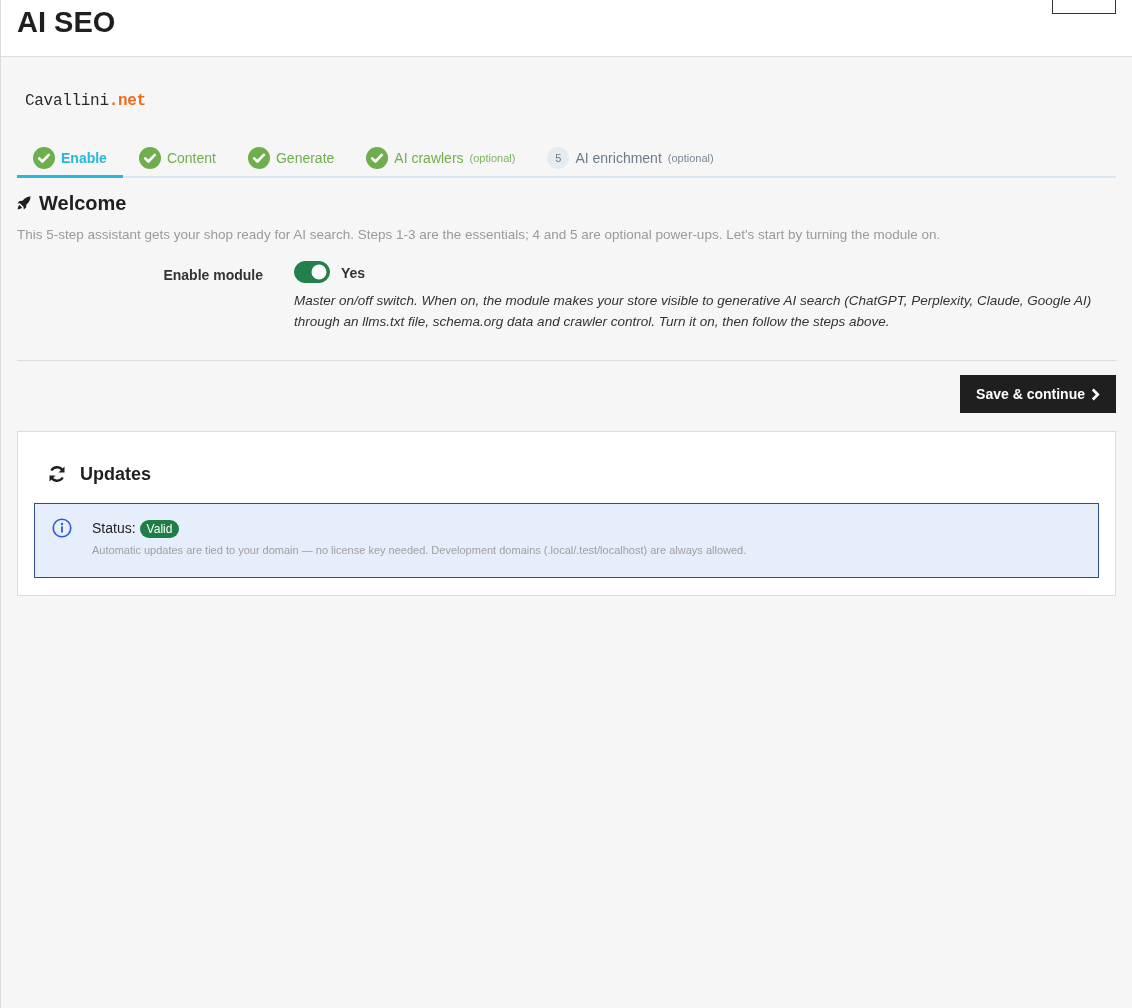  What do you see at coordinates (291, 162) in the screenshot?
I see `step-tab: Generate` at bounding box center [291, 162].